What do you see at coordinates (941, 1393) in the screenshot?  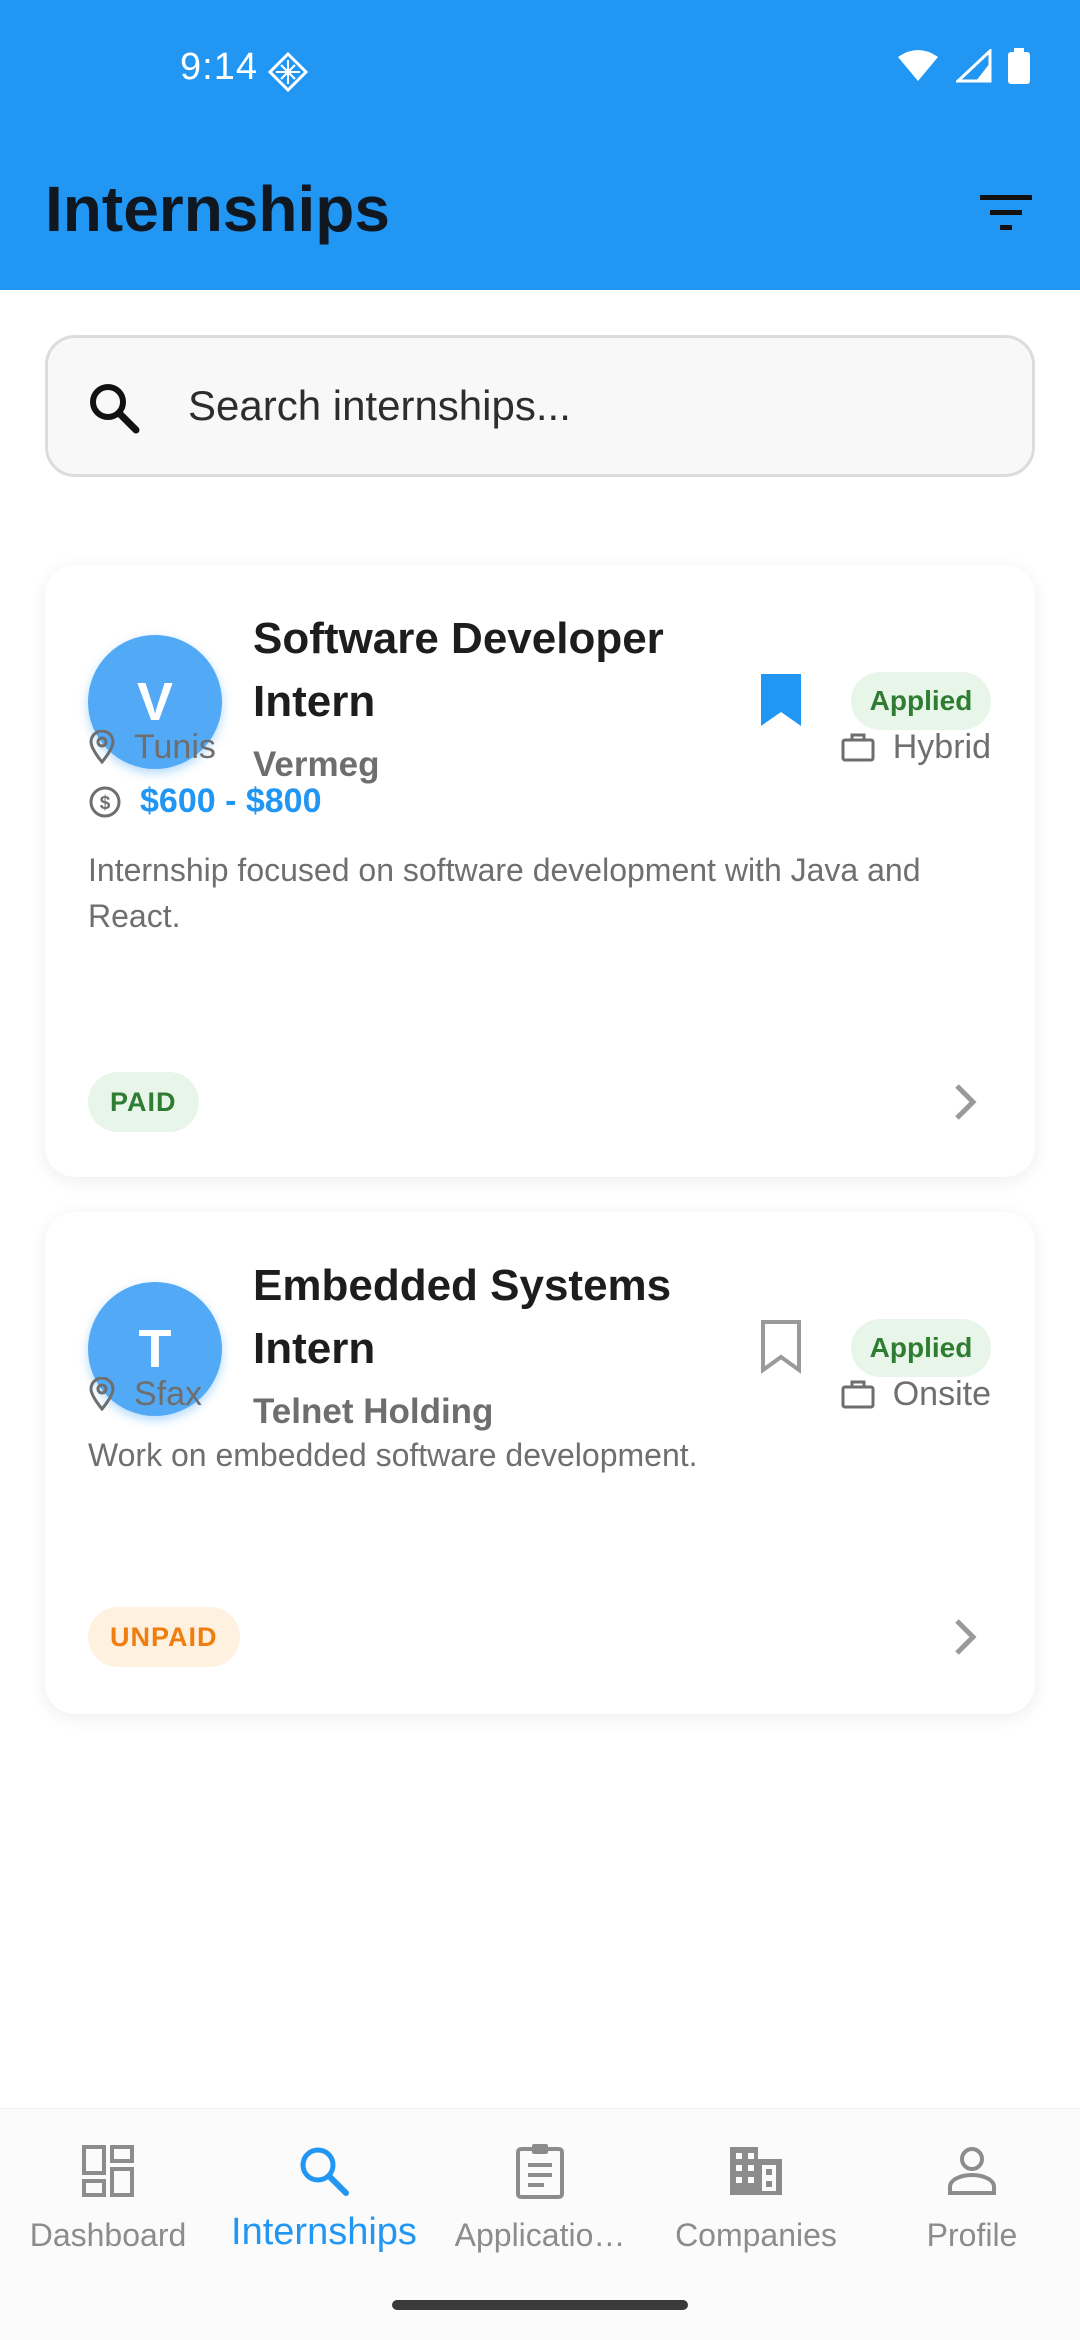 I see `work-mode-text: Onsite` at bounding box center [941, 1393].